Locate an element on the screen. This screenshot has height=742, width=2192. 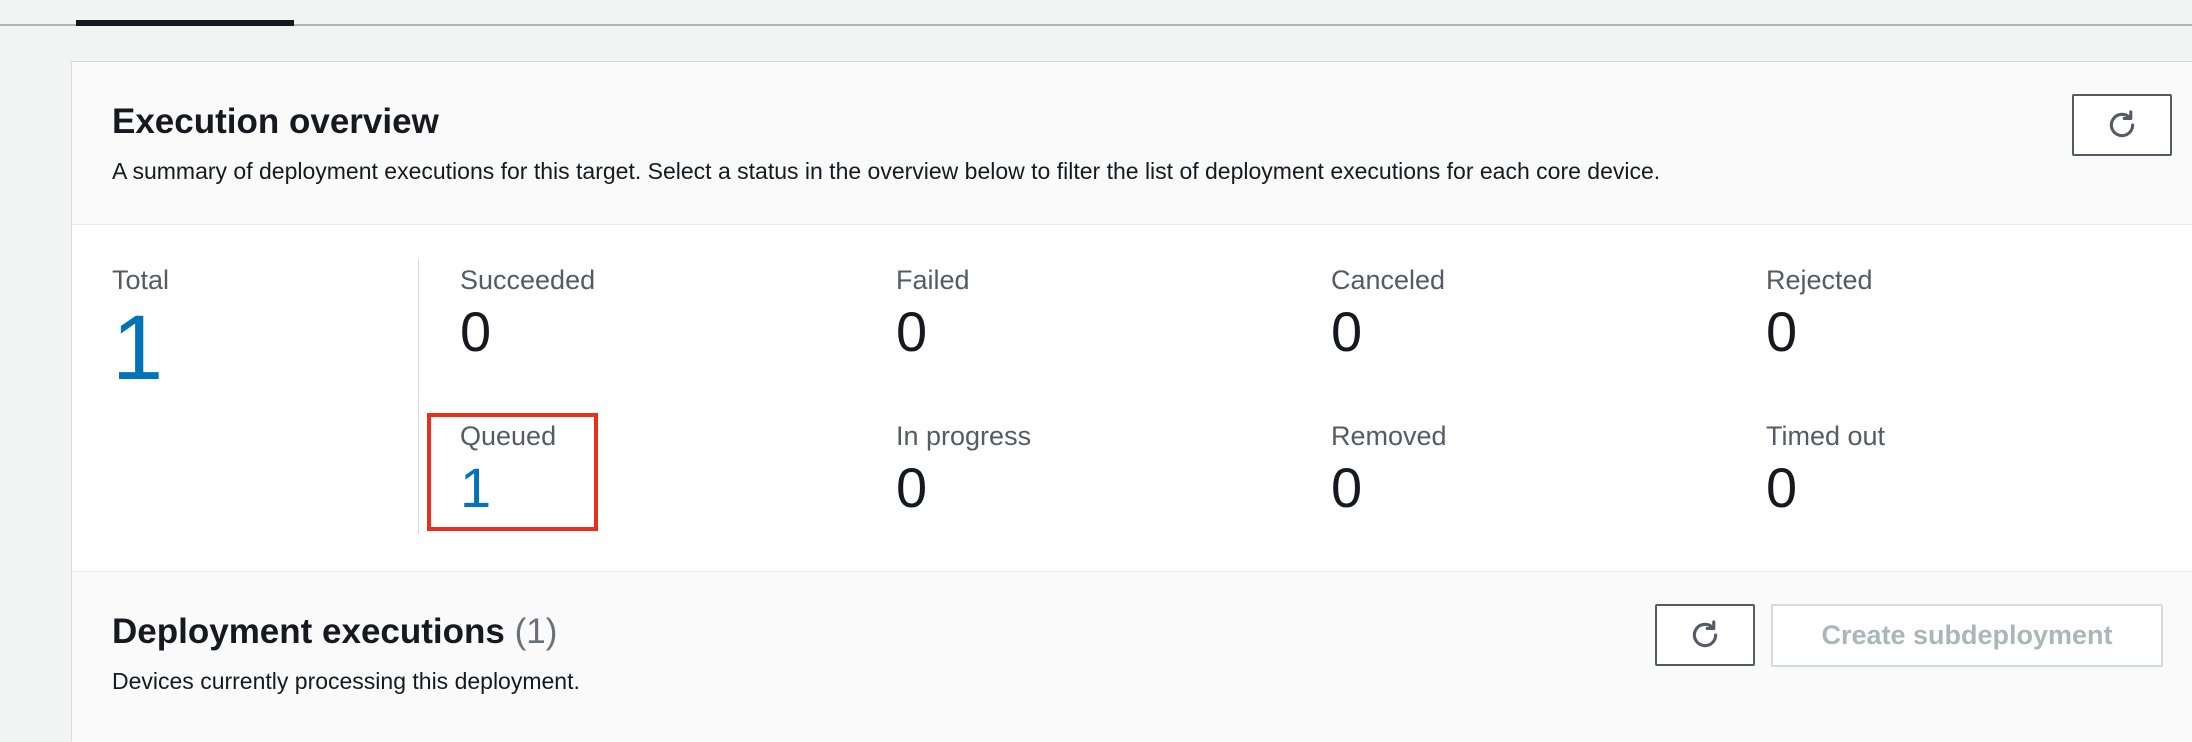
status-removed: Removed 0 is located at coordinates (1389, 469).